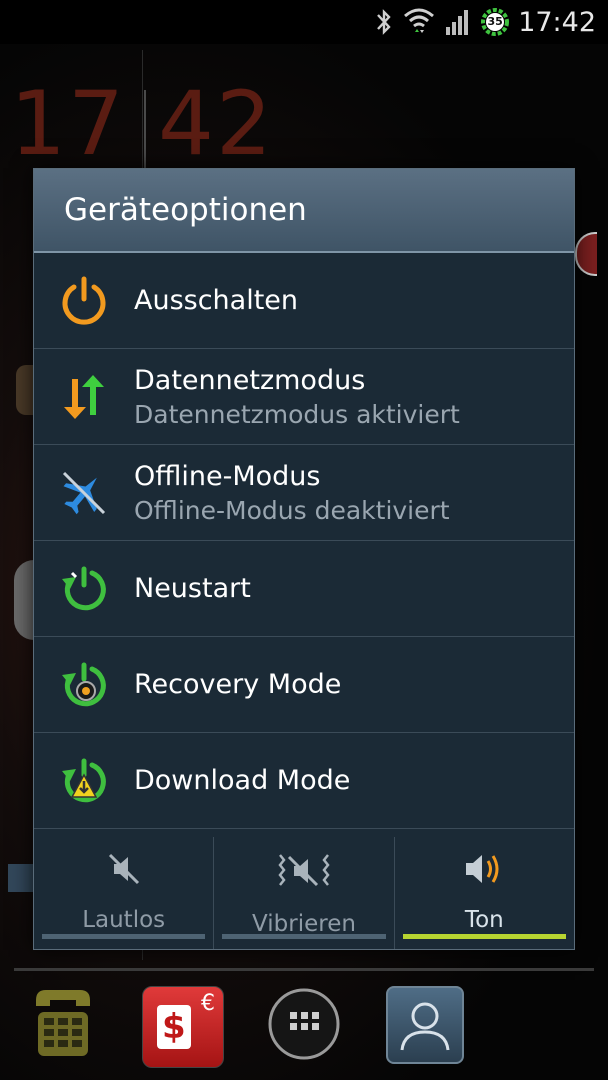 This screenshot has height=1080, width=608. Describe the element at coordinates (304, 493) in the screenshot. I see `menu-item-offline-mode: Offline-Modus Offline-Modus deaktiviert` at that location.